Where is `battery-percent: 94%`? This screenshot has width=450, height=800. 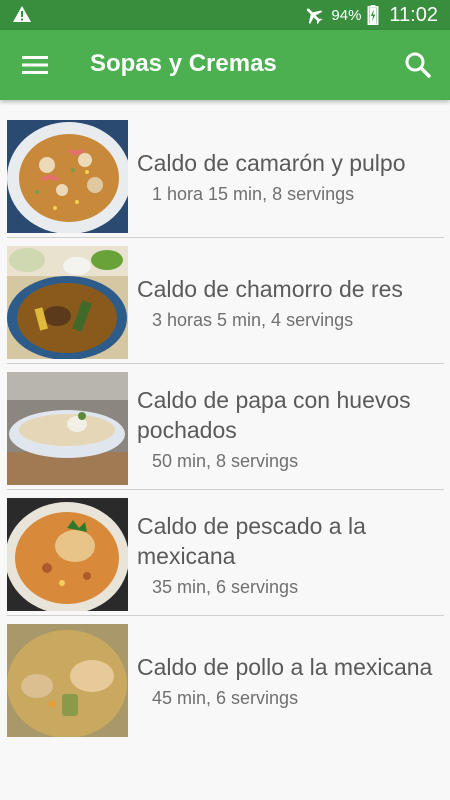
battery-percent: 94% is located at coordinates (346, 15).